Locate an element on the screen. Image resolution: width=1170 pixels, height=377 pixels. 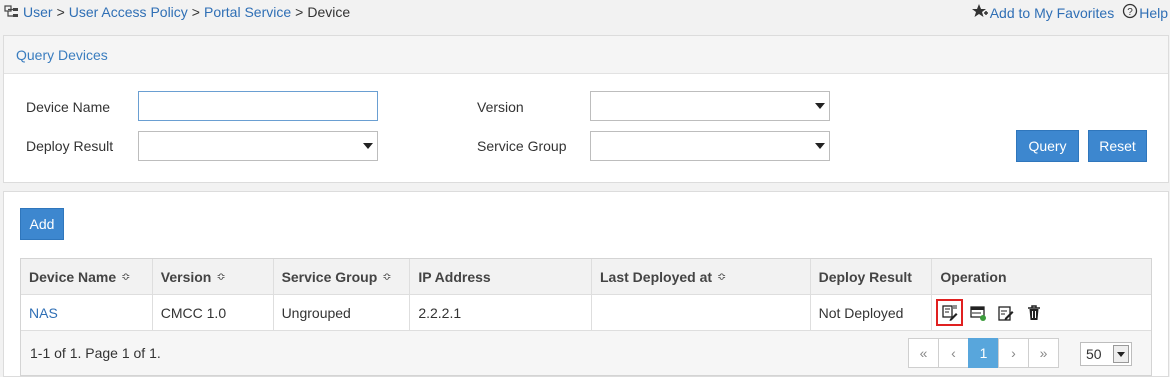
col-deploy-result: Deploy Result is located at coordinates (872, 276).